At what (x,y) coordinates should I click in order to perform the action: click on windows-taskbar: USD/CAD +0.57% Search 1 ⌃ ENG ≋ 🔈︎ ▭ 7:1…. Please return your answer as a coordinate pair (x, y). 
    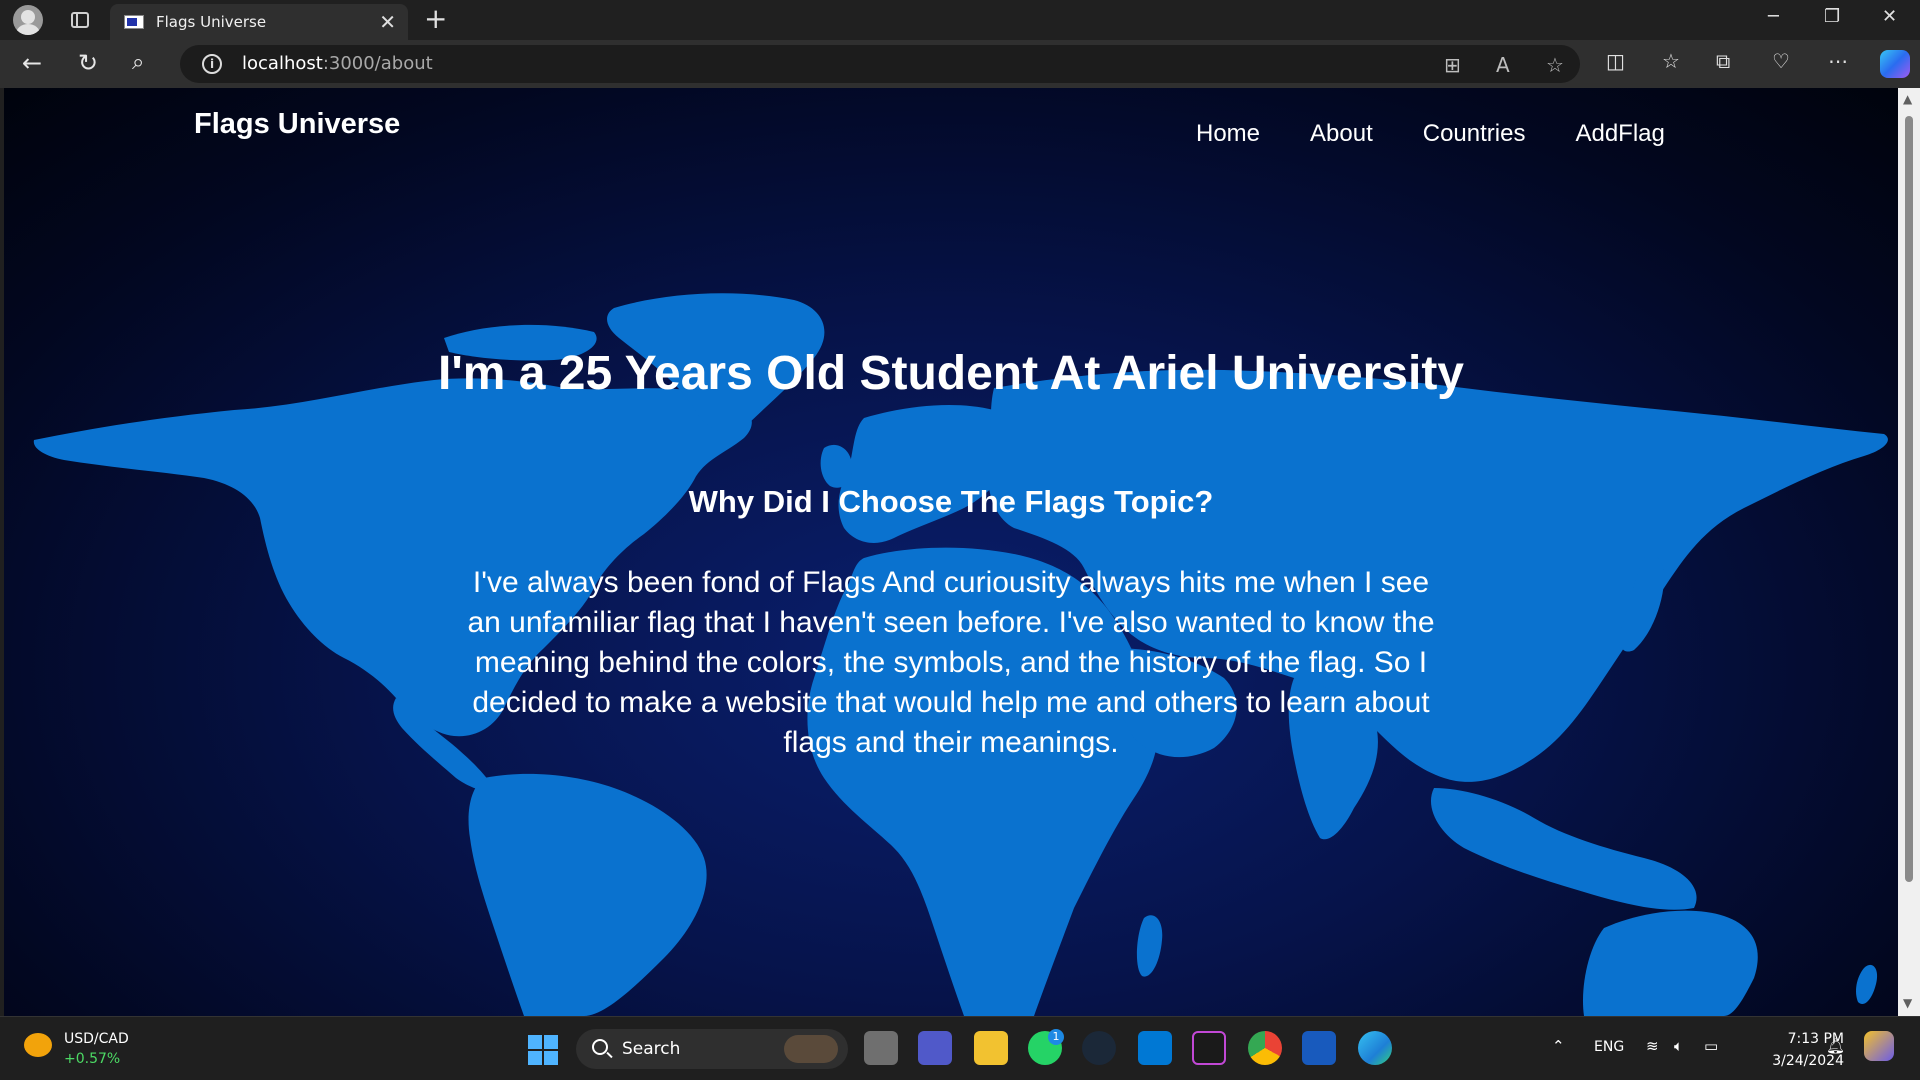
    Looking at the image, I should click on (960, 1048).